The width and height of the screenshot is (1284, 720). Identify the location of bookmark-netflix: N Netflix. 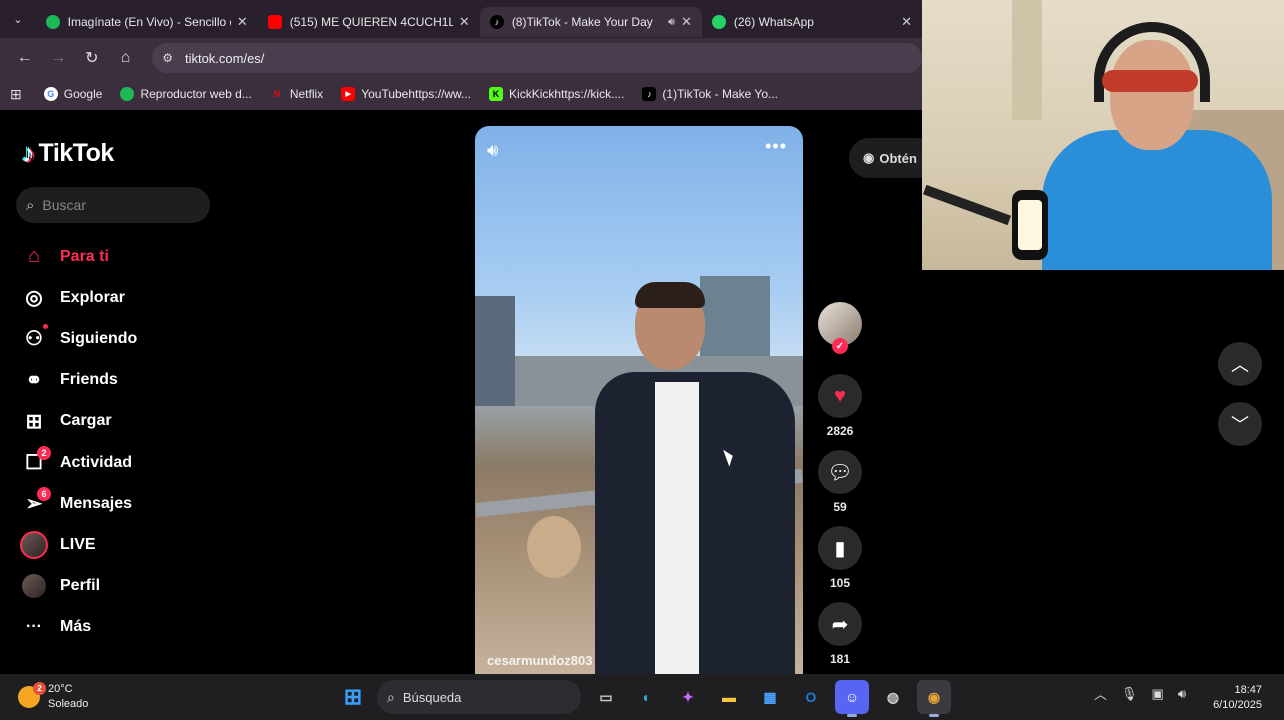
(297, 94).